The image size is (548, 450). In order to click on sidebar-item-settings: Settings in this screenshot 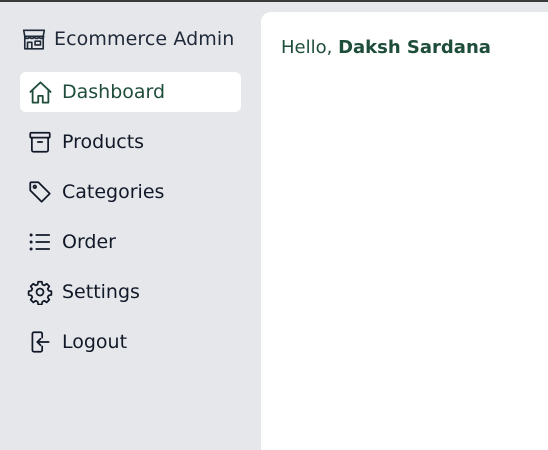, I will do `click(130, 292)`.